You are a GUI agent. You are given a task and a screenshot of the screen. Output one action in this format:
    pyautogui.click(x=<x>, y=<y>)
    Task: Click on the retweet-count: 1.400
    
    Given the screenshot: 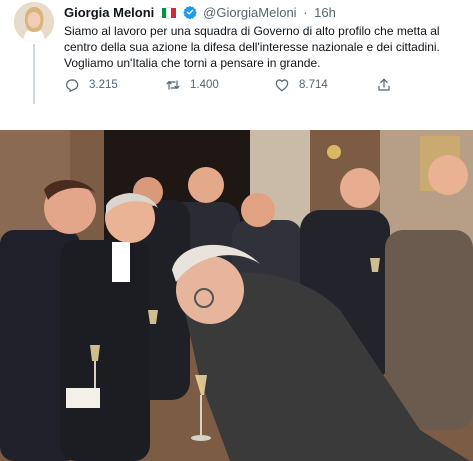 What is the action you would take?
    pyautogui.click(x=204, y=85)
    